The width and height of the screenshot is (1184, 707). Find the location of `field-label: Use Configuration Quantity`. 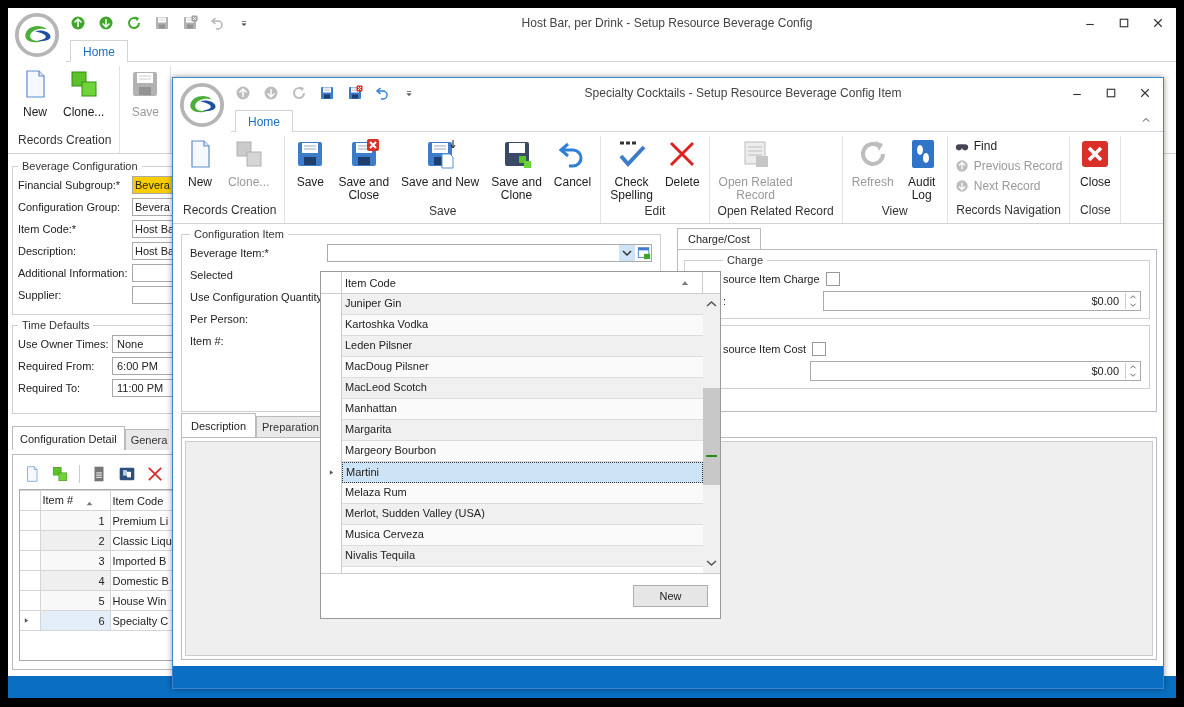

field-label: Use Configuration Quantity is located at coordinates (257, 297).